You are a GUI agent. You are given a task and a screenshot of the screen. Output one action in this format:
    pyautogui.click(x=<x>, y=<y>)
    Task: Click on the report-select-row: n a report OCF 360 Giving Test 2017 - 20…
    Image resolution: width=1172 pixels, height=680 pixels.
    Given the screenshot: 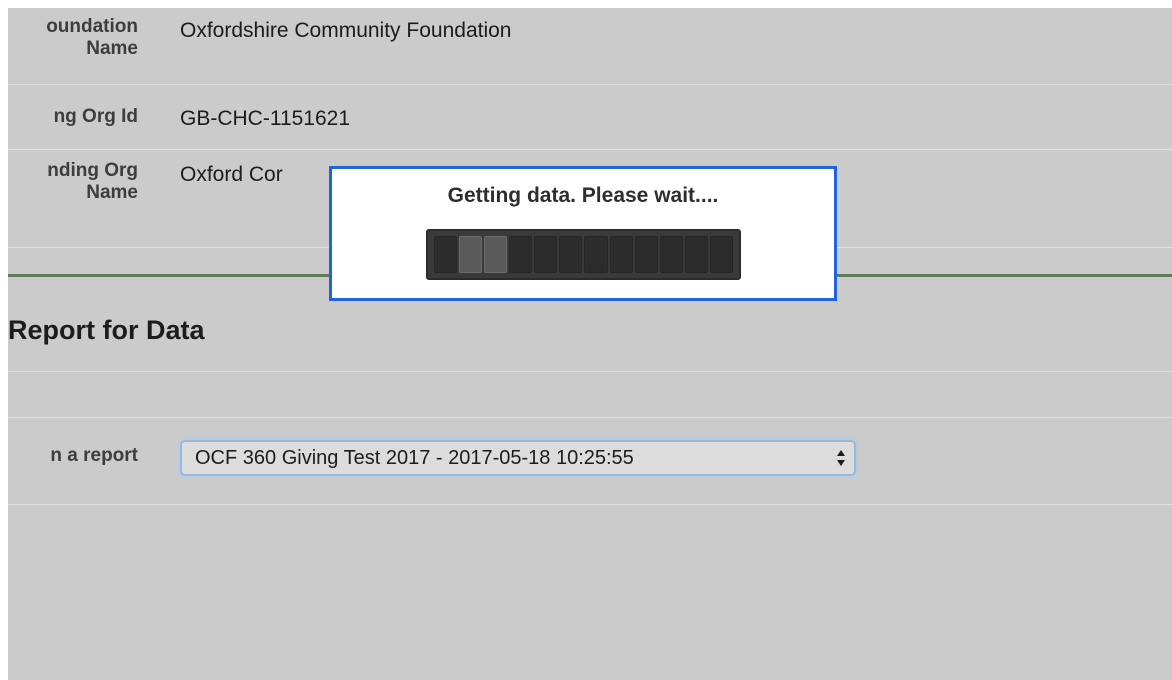 What is the action you would take?
    pyautogui.click(x=590, y=461)
    